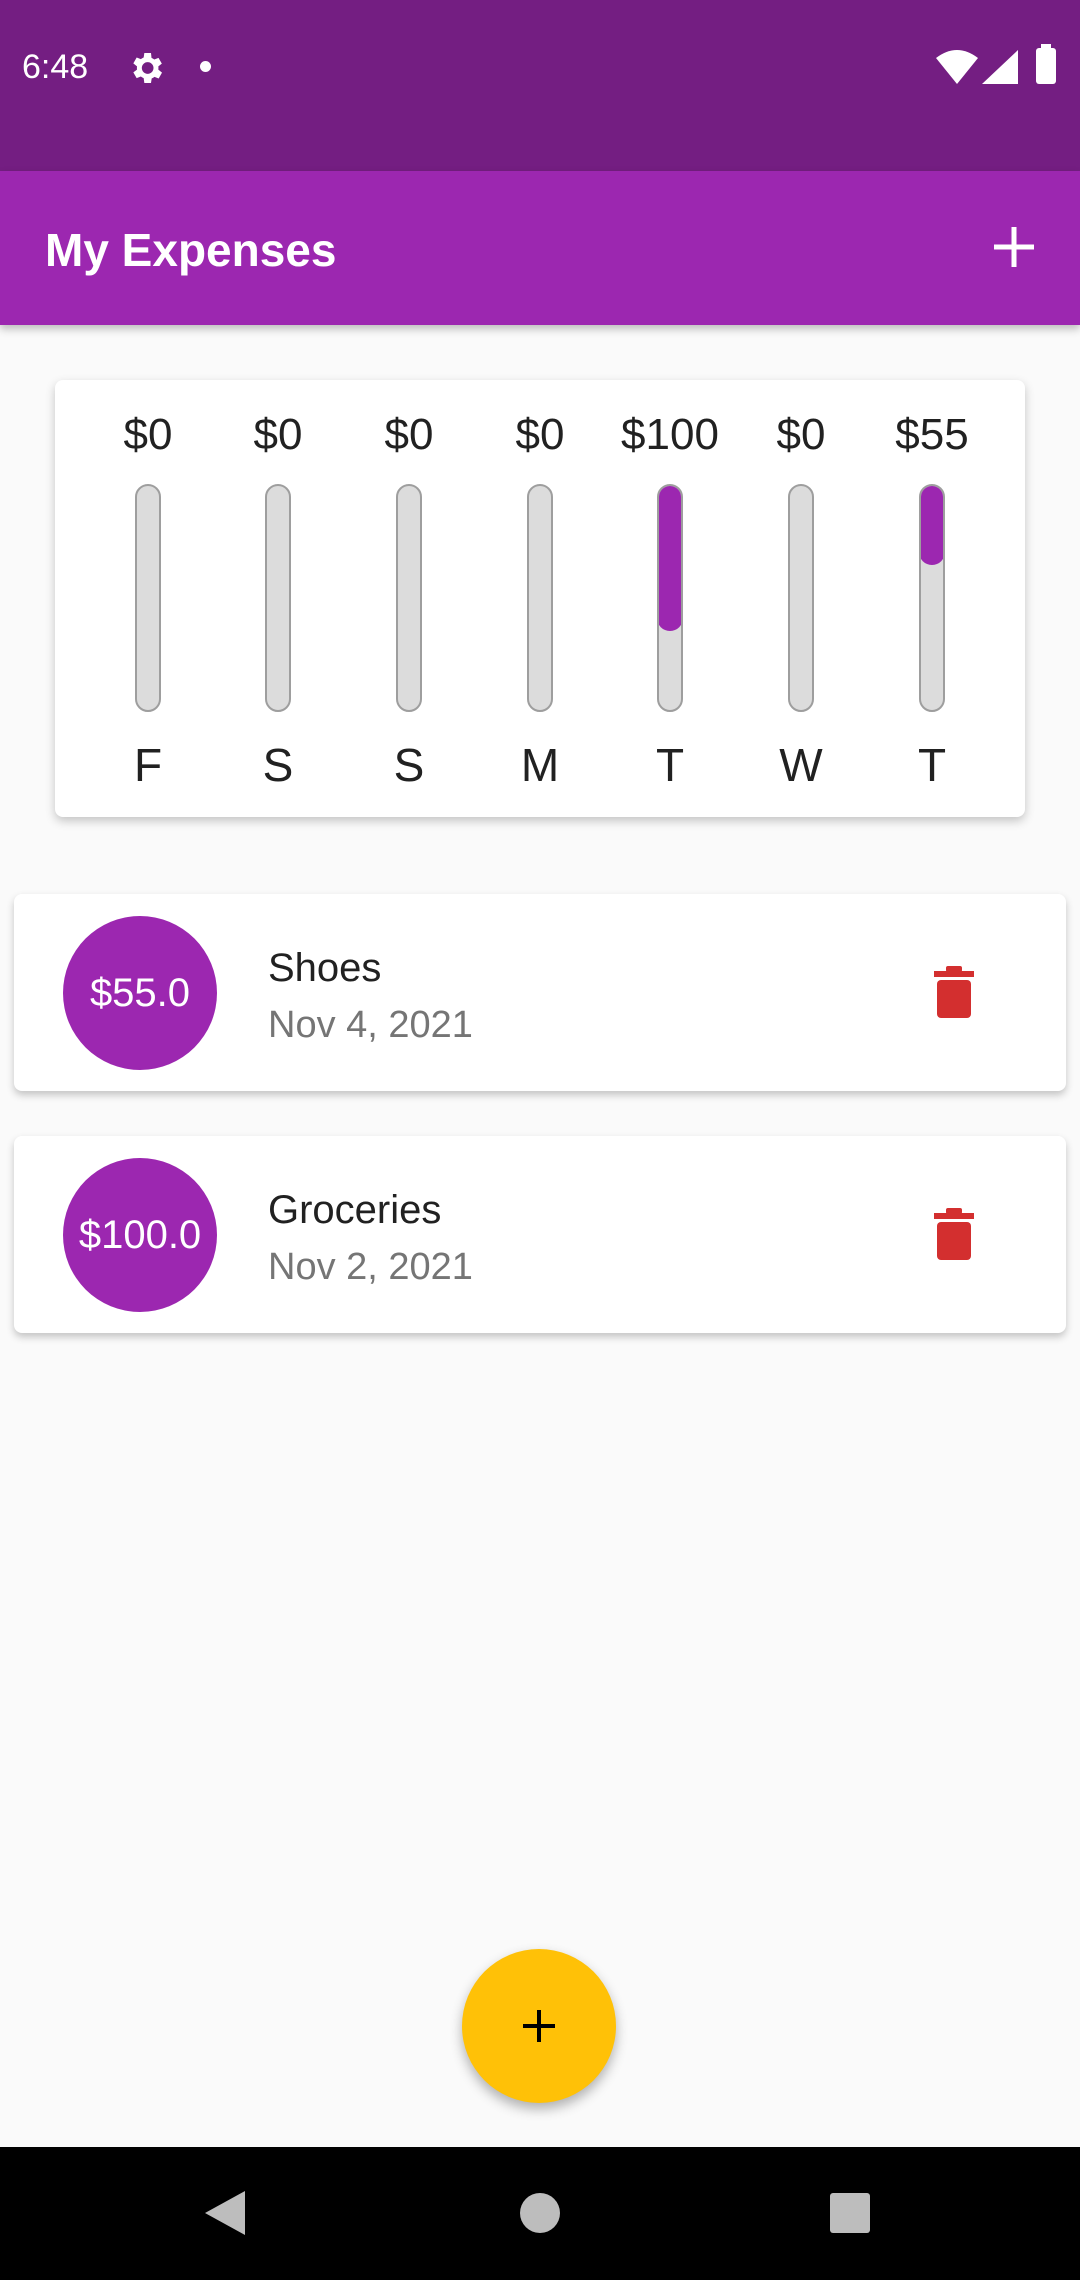 The width and height of the screenshot is (1080, 2280). What do you see at coordinates (850, 2213) in the screenshot?
I see `recents-icon` at bounding box center [850, 2213].